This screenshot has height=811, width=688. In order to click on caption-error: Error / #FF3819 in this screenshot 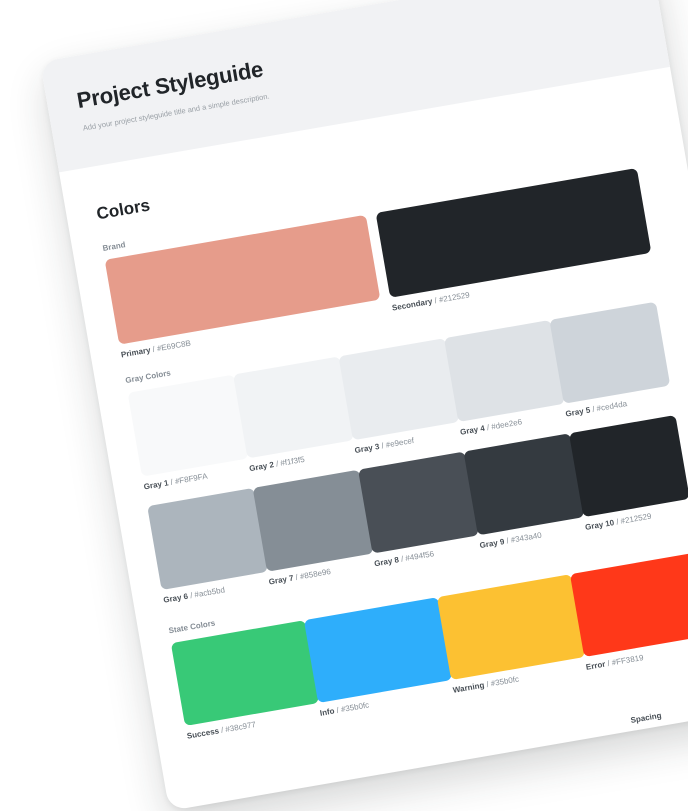, I will do `click(615, 662)`.